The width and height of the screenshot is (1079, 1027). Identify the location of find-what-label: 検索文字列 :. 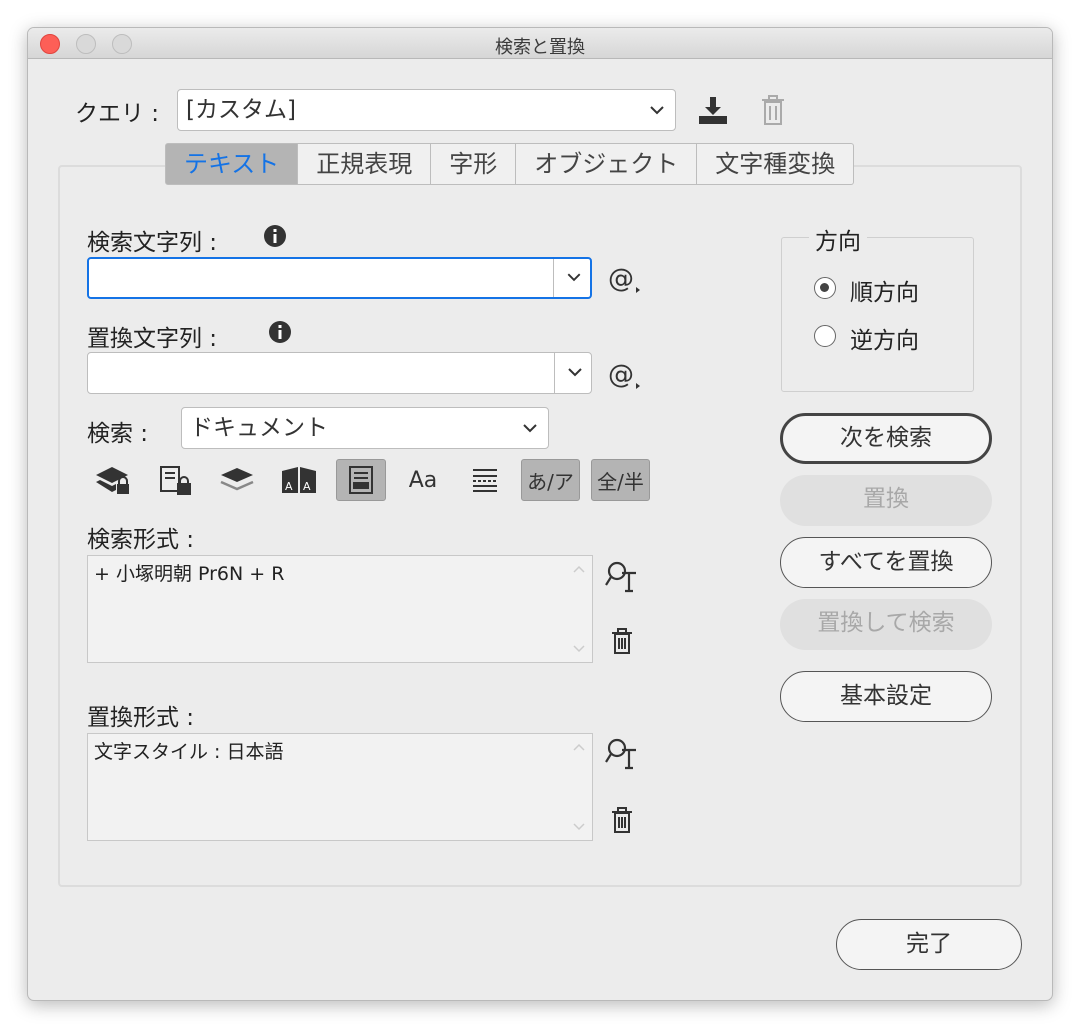
(152, 243).